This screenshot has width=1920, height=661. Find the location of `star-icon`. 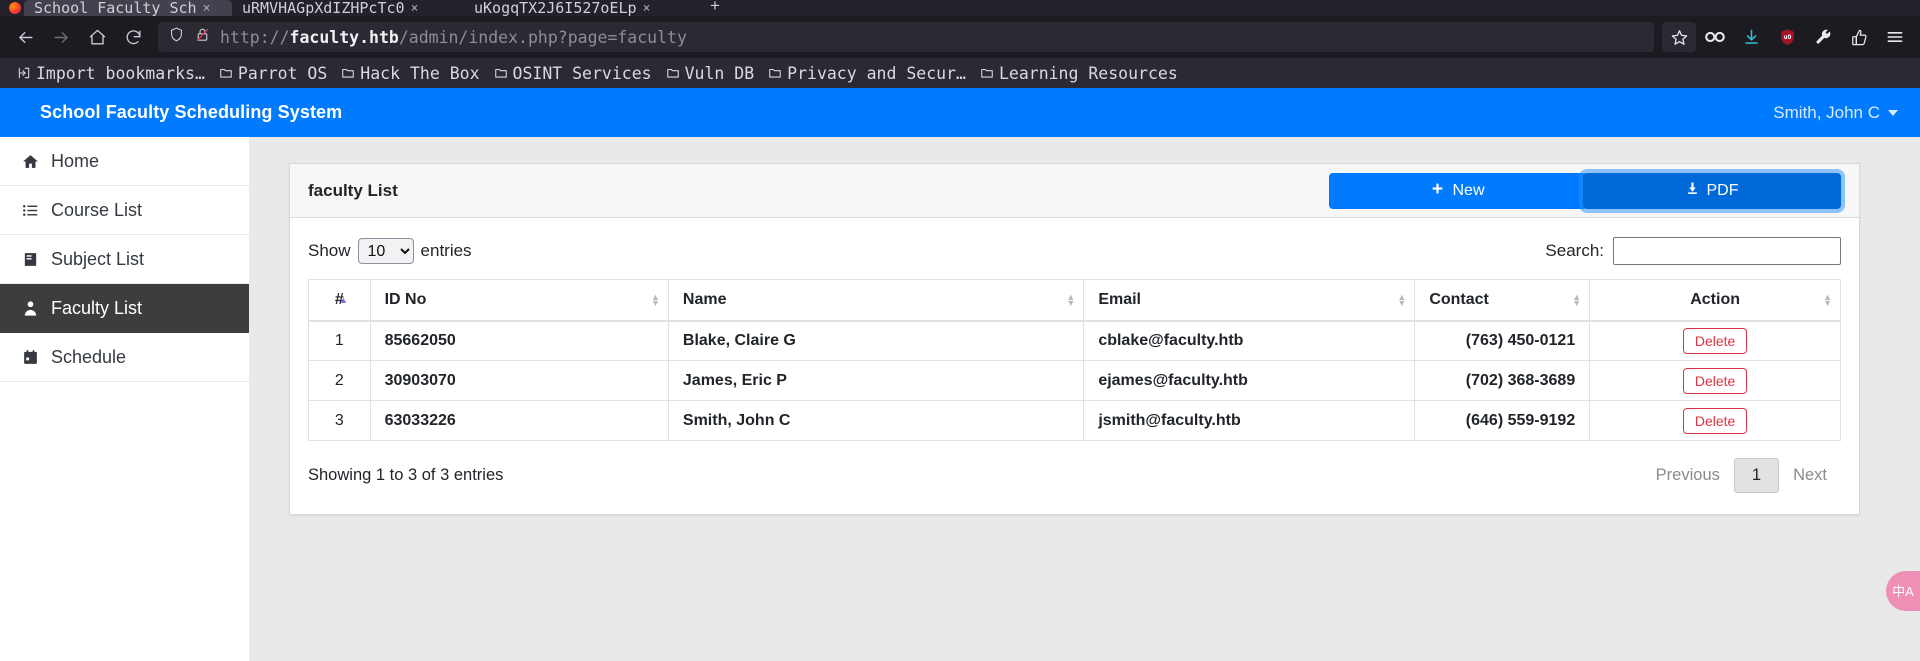

star-icon is located at coordinates (1679, 37).